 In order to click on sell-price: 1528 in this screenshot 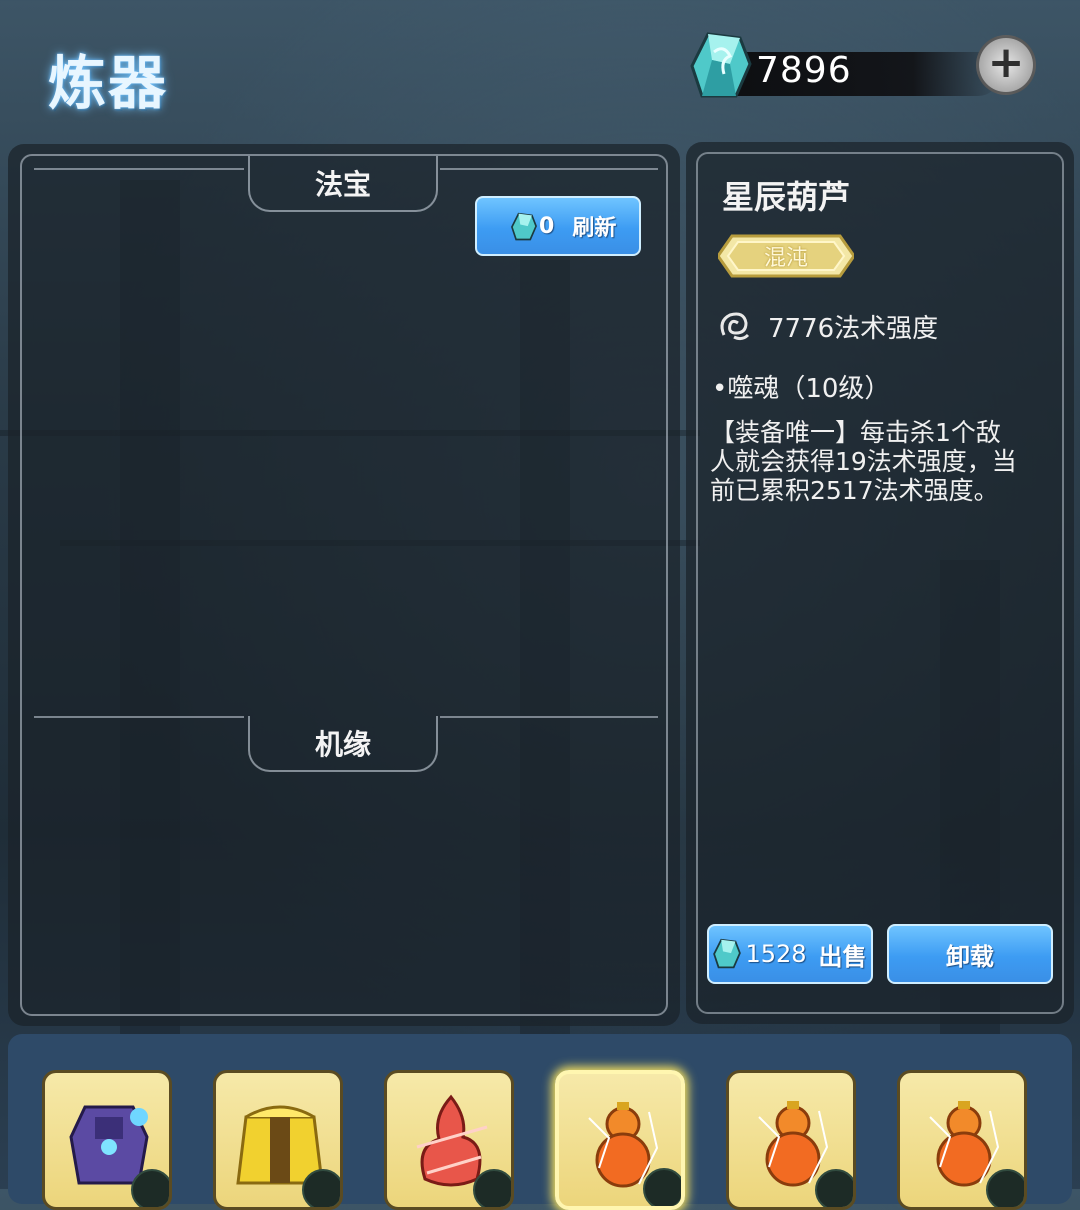, I will do `click(776, 954)`.